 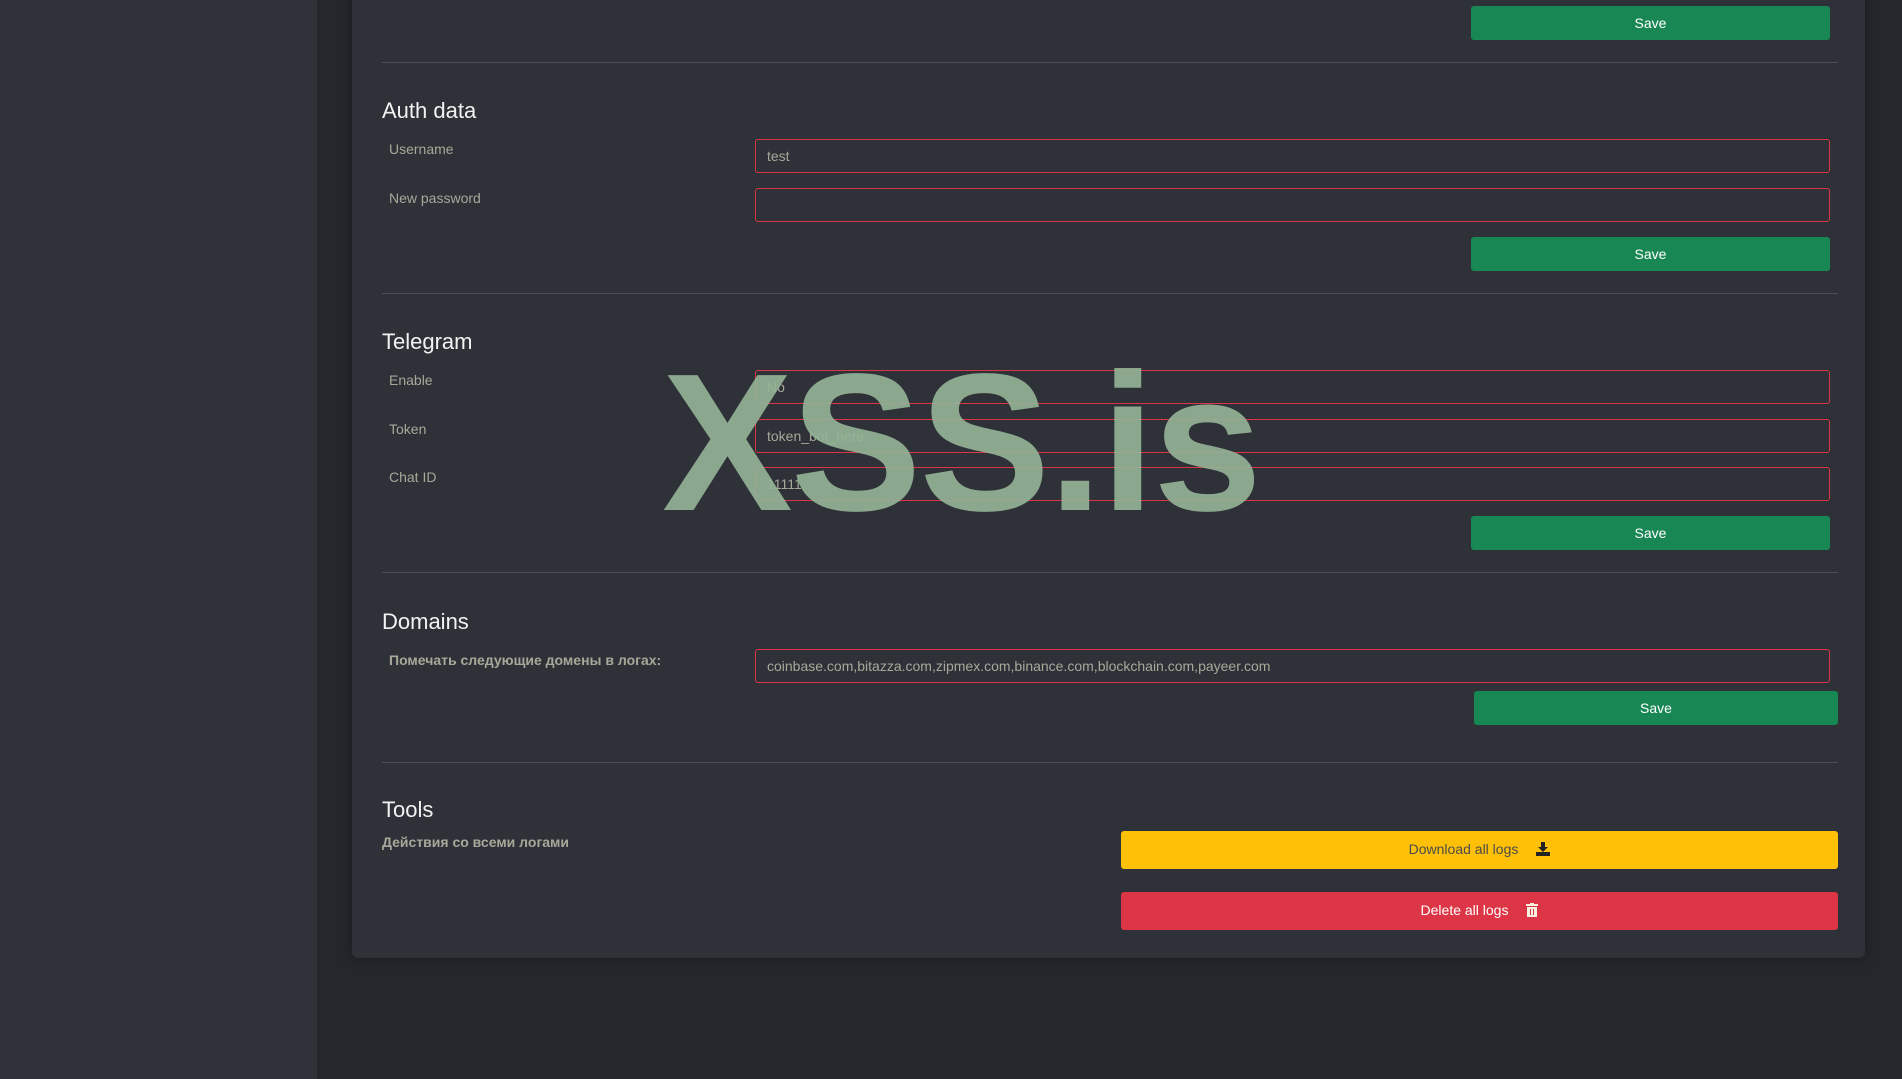 I want to click on domains-heading: Domains, so click(x=425, y=621).